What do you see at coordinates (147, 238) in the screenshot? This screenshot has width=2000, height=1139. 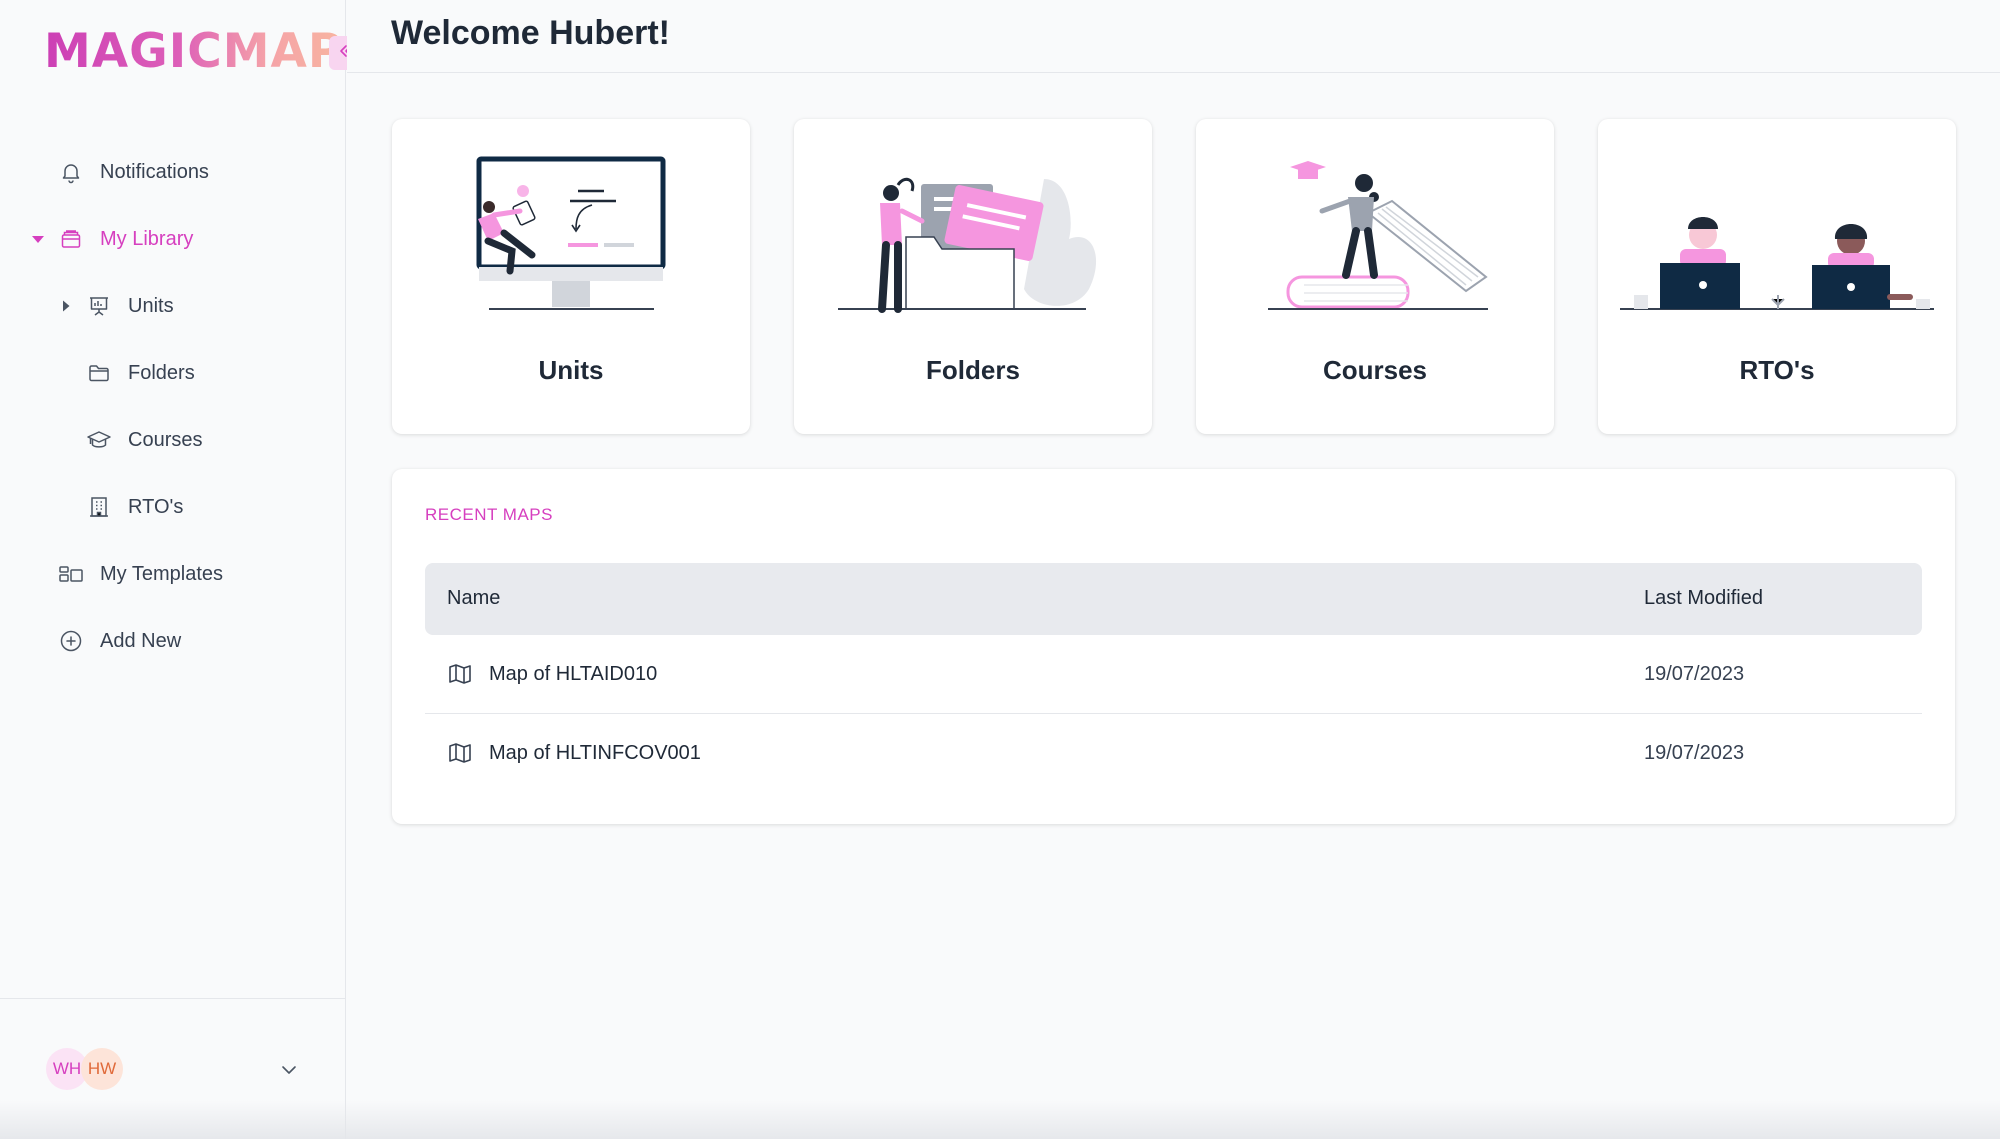 I see `sidebar-item-label: My Library` at bounding box center [147, 238].